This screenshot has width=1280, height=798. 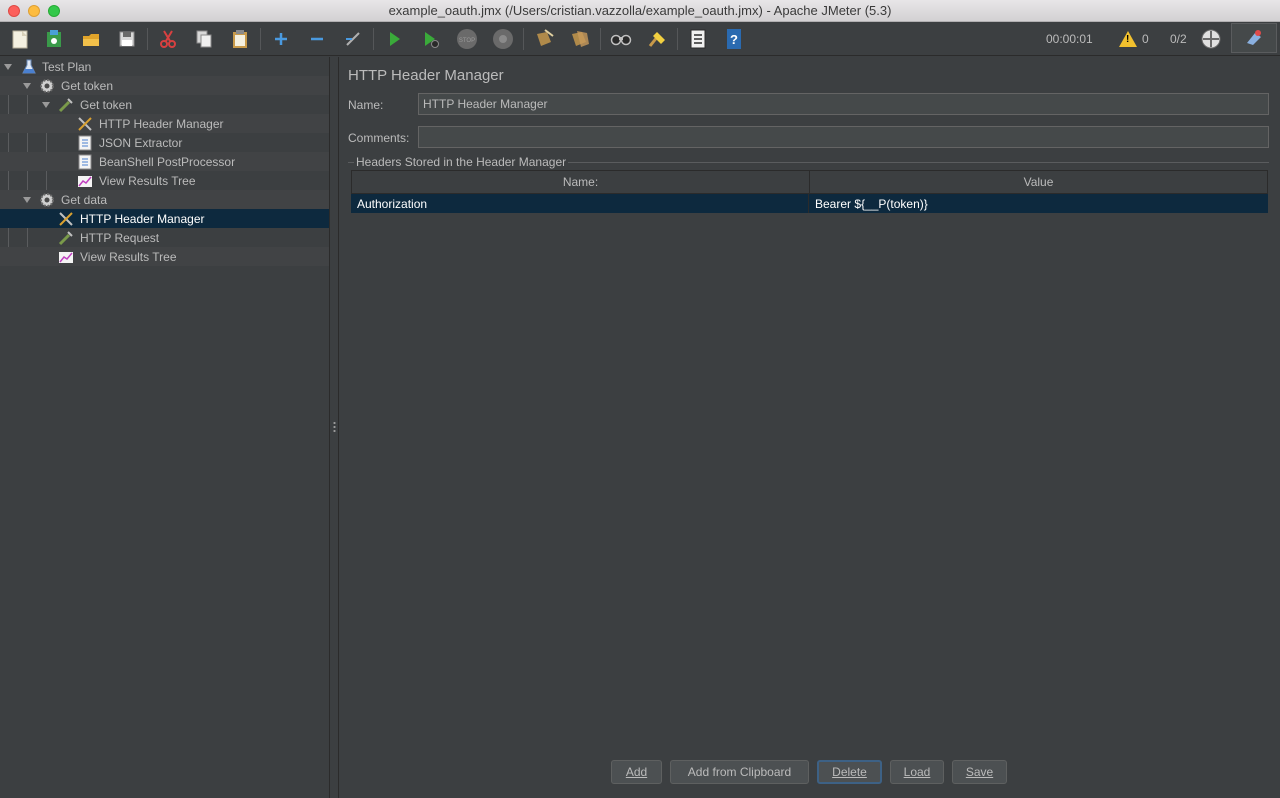 I want to click on column-header-value: Value, so click(x=1038, y=182).